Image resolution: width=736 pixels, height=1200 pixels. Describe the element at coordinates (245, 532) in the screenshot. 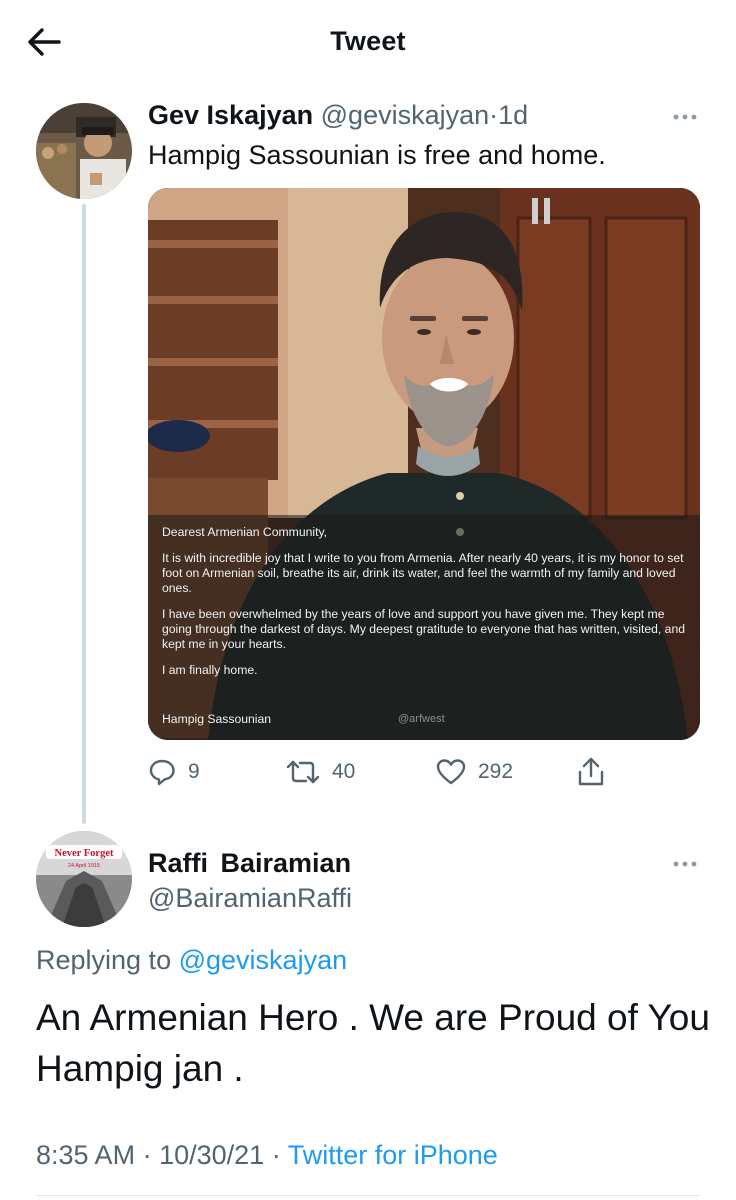

I see `letter-greeting: Dearest Armenian Community,` at that location.